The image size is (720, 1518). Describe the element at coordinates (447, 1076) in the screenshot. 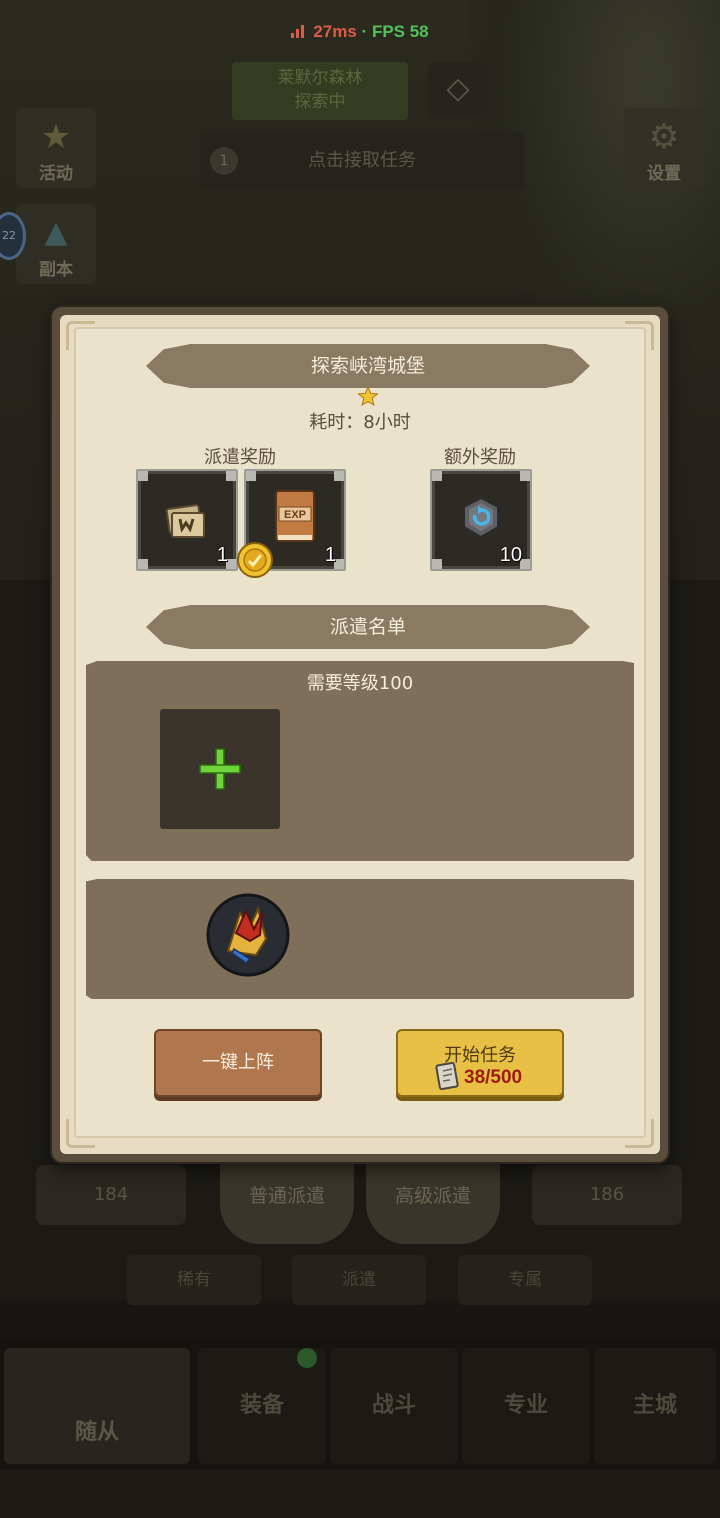

I see `scroll-ticket-icon` at that location.